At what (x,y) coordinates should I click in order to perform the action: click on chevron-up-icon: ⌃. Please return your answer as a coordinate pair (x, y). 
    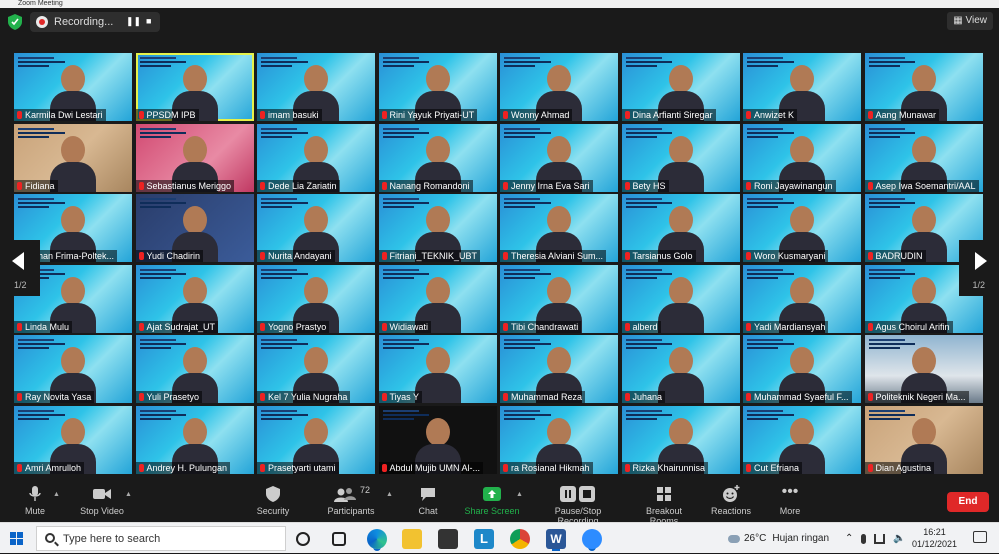
    Looking at the image, I should click on (849, 538).